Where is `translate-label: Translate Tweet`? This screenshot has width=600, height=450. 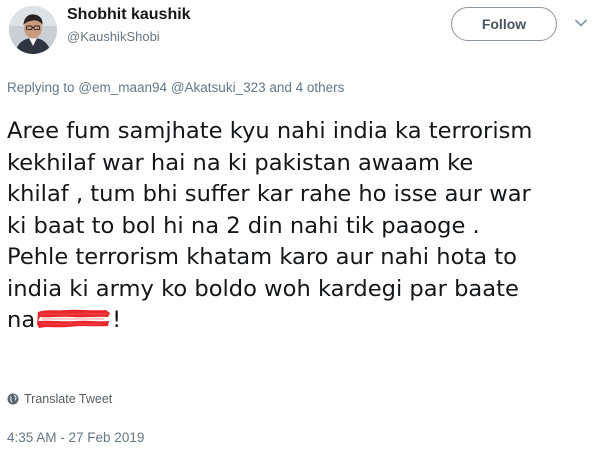 translate-label: Translate Tweet is located at coordinates (68, 399).